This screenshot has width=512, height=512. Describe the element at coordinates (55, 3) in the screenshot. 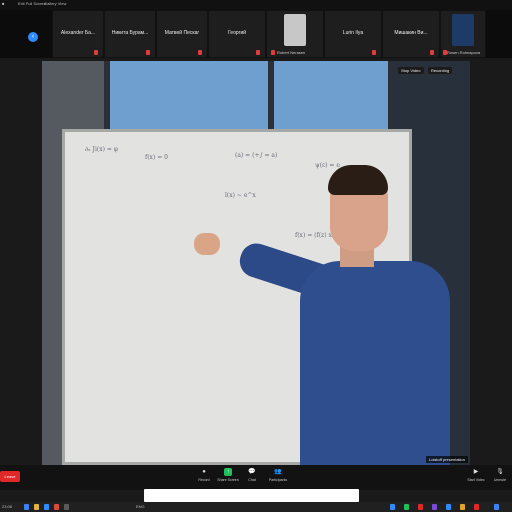

I see `gallery-view-button: Gallery View` at that location.